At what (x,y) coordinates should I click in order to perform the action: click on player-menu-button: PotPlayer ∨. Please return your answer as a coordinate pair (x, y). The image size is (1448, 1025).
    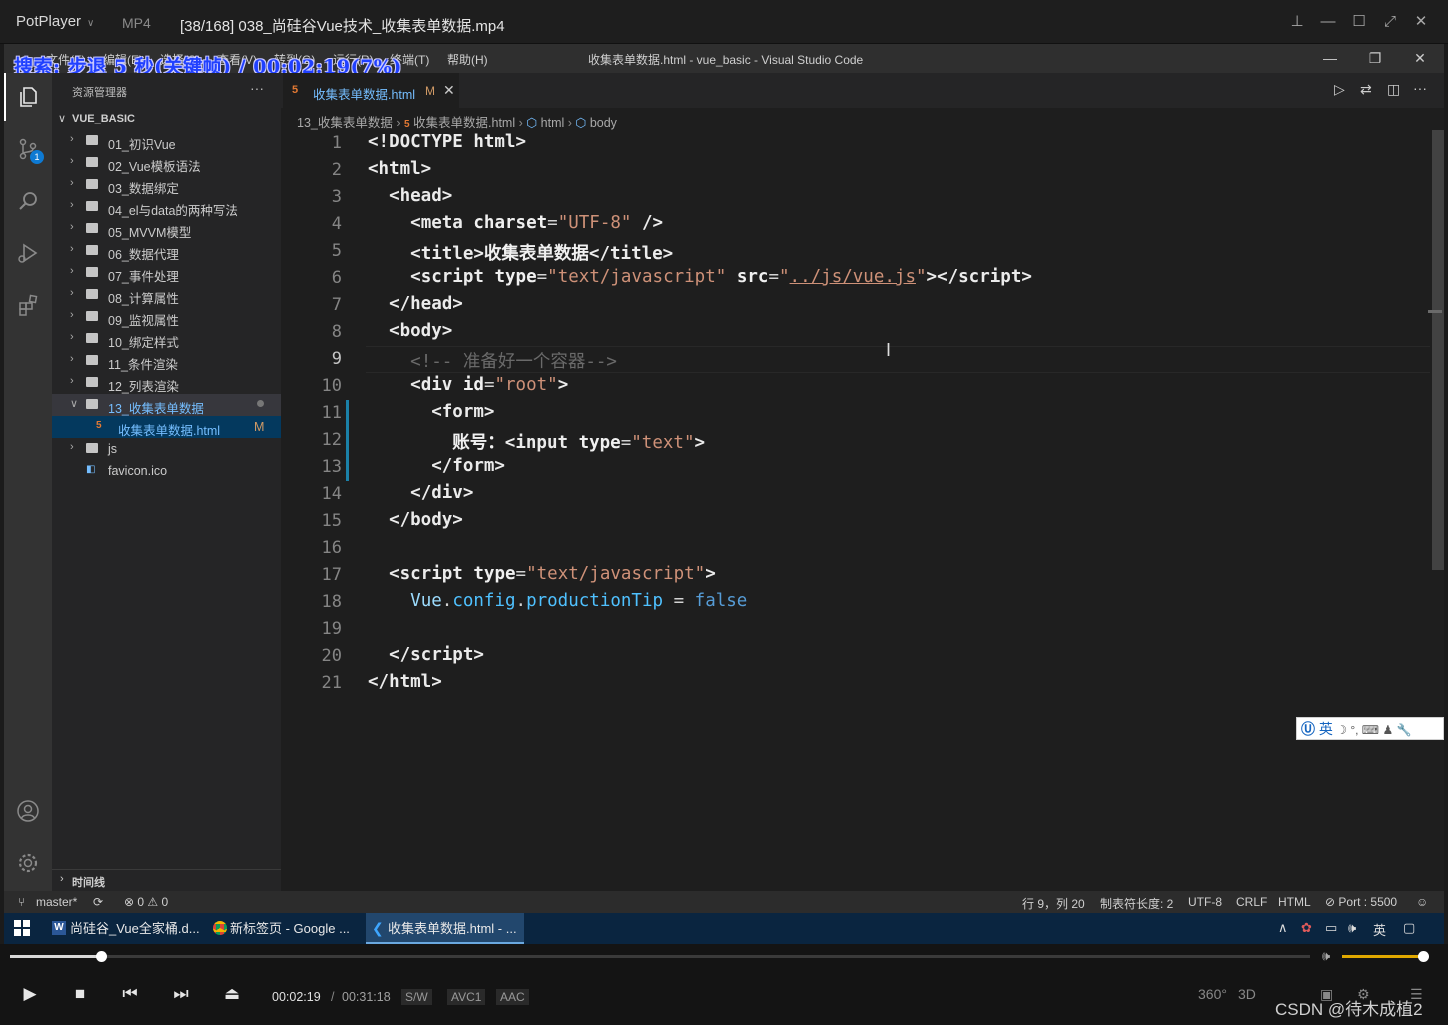
    Looking at the image, I should click on (55, 21).